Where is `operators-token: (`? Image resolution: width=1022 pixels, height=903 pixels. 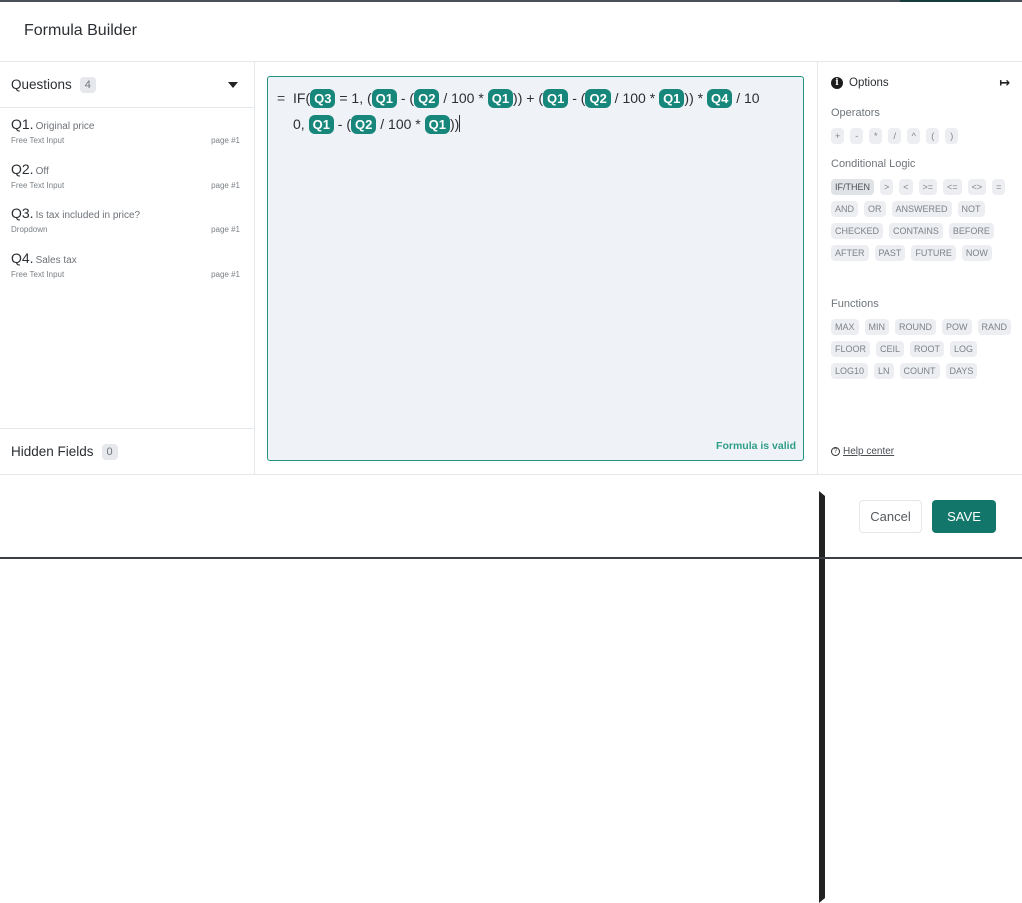
operators-token: ( is located at coordinates (933, 136).